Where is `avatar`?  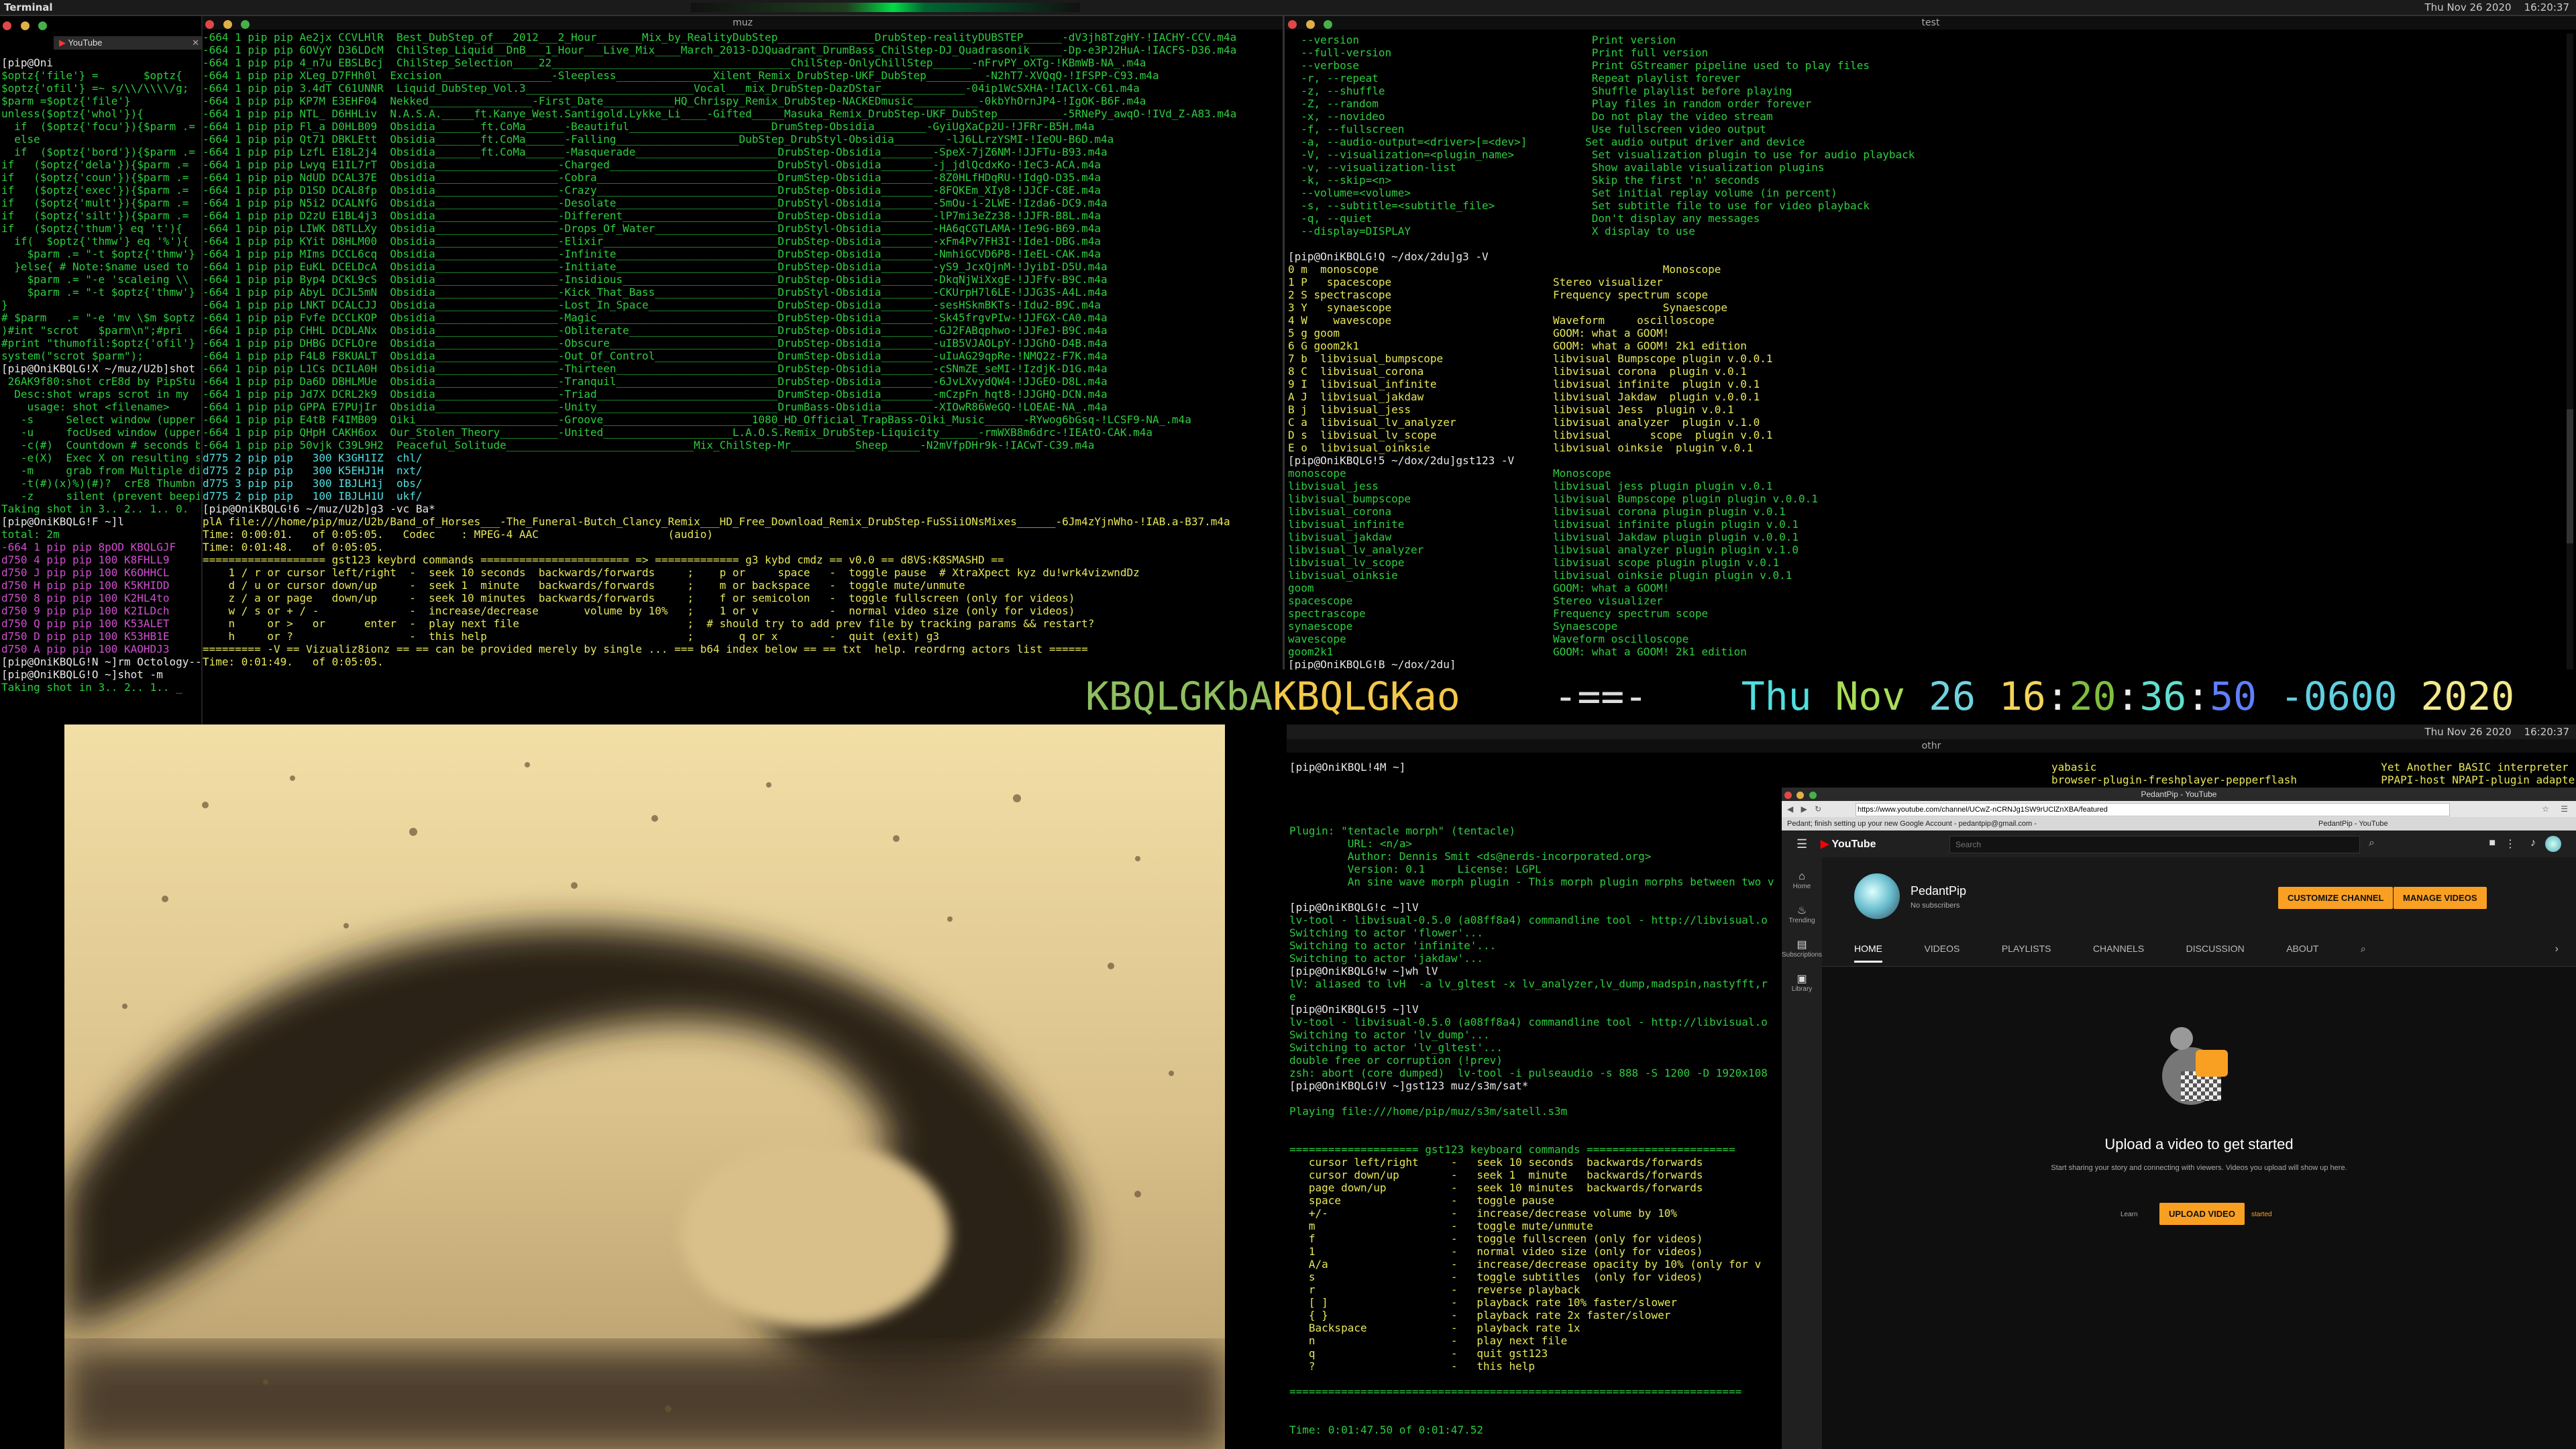 avatar is located at coordinates (2553, 844).